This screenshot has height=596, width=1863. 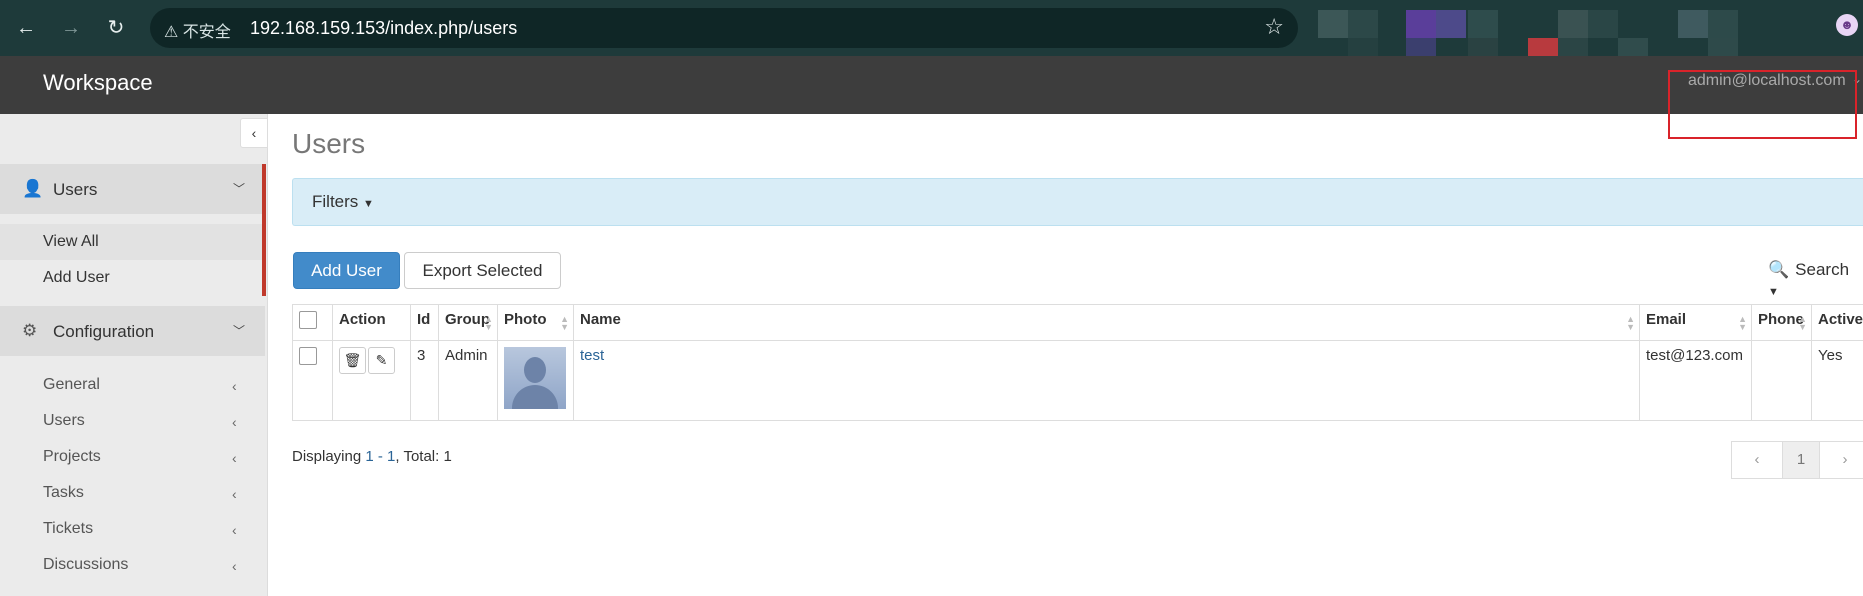 I want to click on summary-total: , Total: 1, so click(x=423, y=456).